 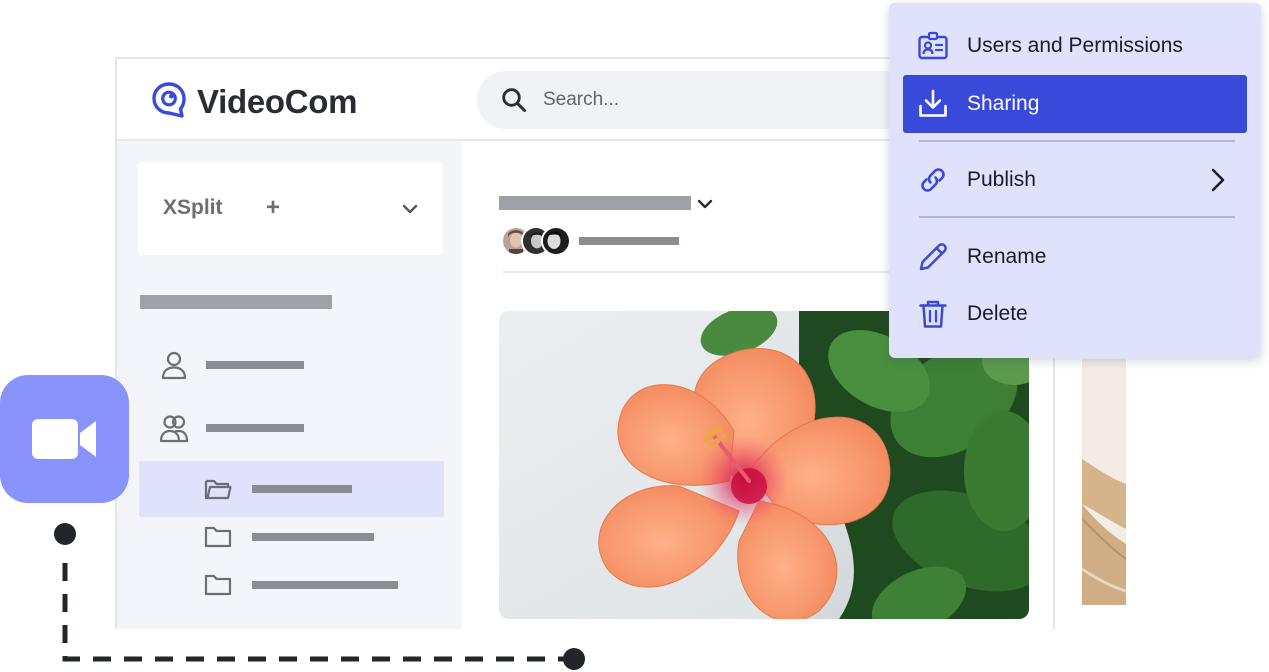 I want to click on connector-line, so click(x=319, y=596).